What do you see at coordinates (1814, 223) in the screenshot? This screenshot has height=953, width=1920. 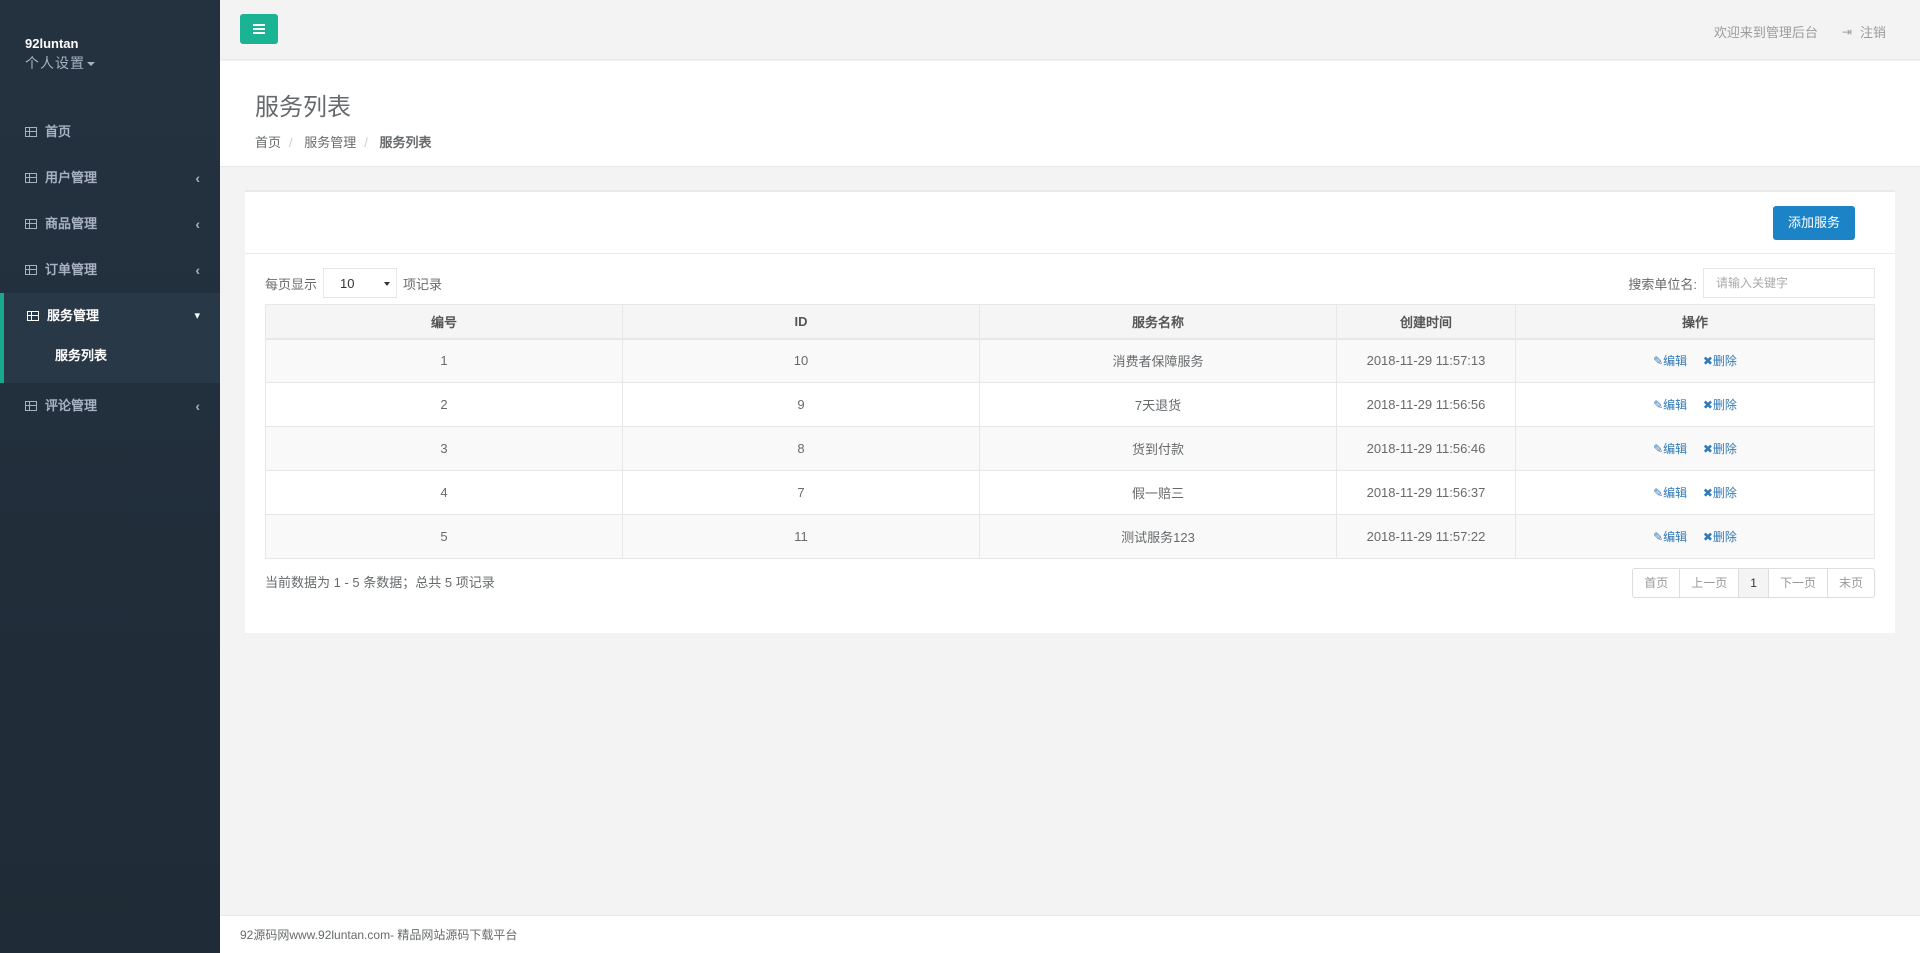 I see `add-service-button: 添加服务` at bounding box center [1814, 223].